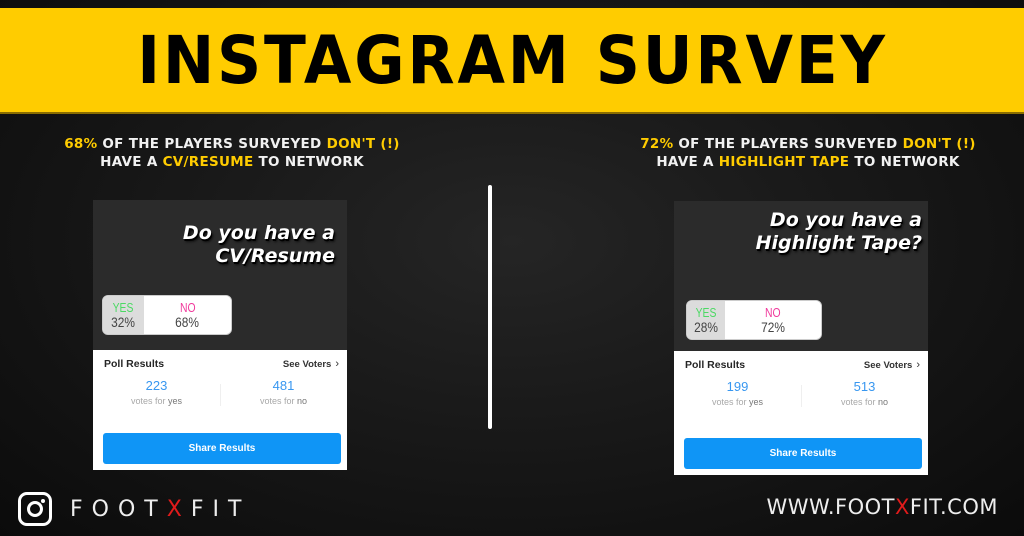 The image size is (1024, 536). I want to click on yes-vote-count: 223, so click(156, 385).